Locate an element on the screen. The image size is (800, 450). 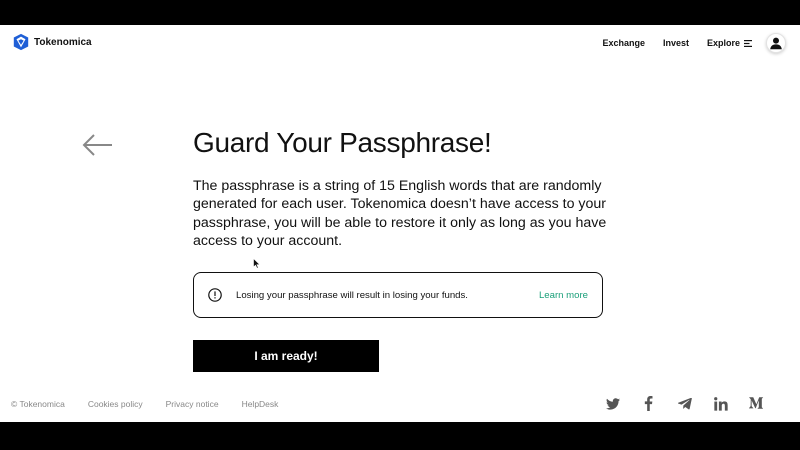
footer-link-cookies: Cookies policy is located at coordinates (115, 404).